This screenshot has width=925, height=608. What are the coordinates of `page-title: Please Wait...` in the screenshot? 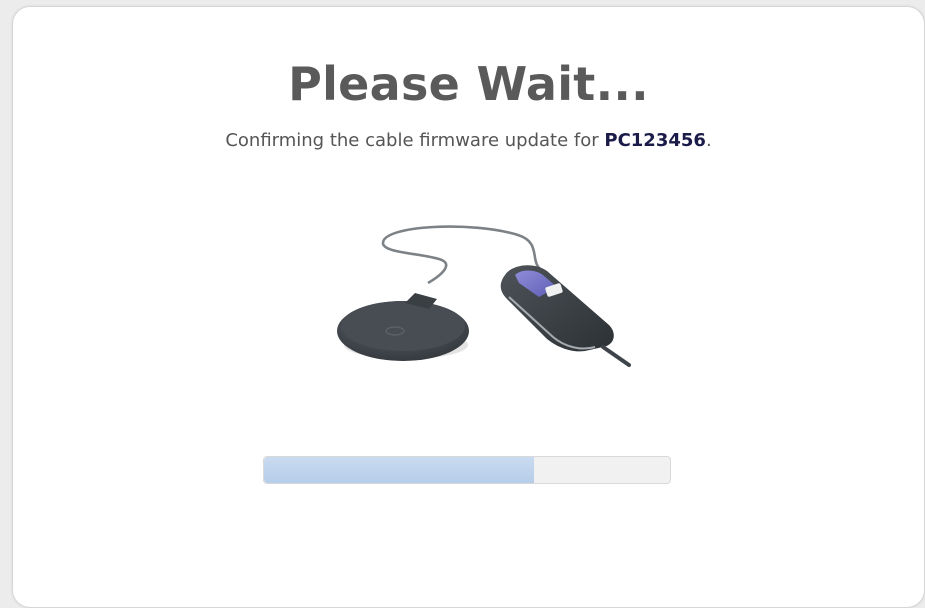 It's located at (468, 84).